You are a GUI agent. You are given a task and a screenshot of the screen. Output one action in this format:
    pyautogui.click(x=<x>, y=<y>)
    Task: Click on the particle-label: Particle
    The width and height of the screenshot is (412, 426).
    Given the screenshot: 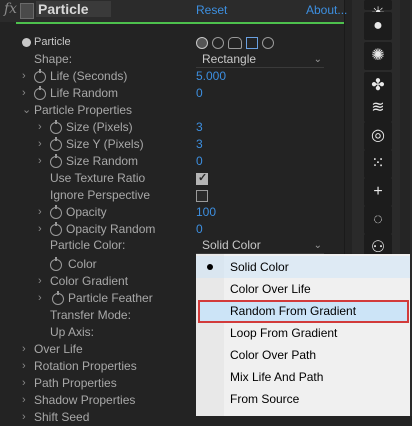 What is the action you would take?
    pyautogui.click(x=52, y=42)
    